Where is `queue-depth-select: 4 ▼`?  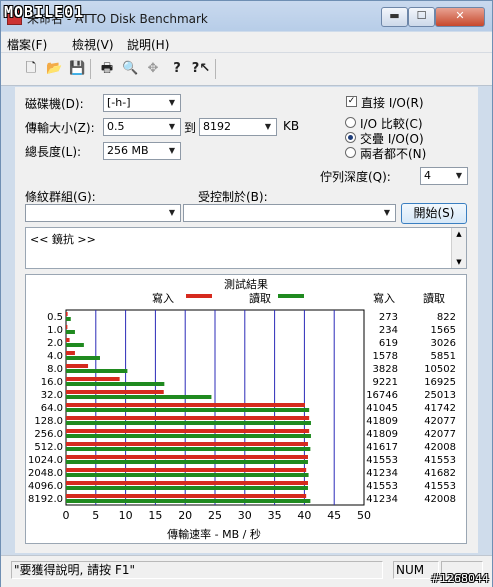
queue-depth-select: 4 ▼ is located at coordinates (444, 176).